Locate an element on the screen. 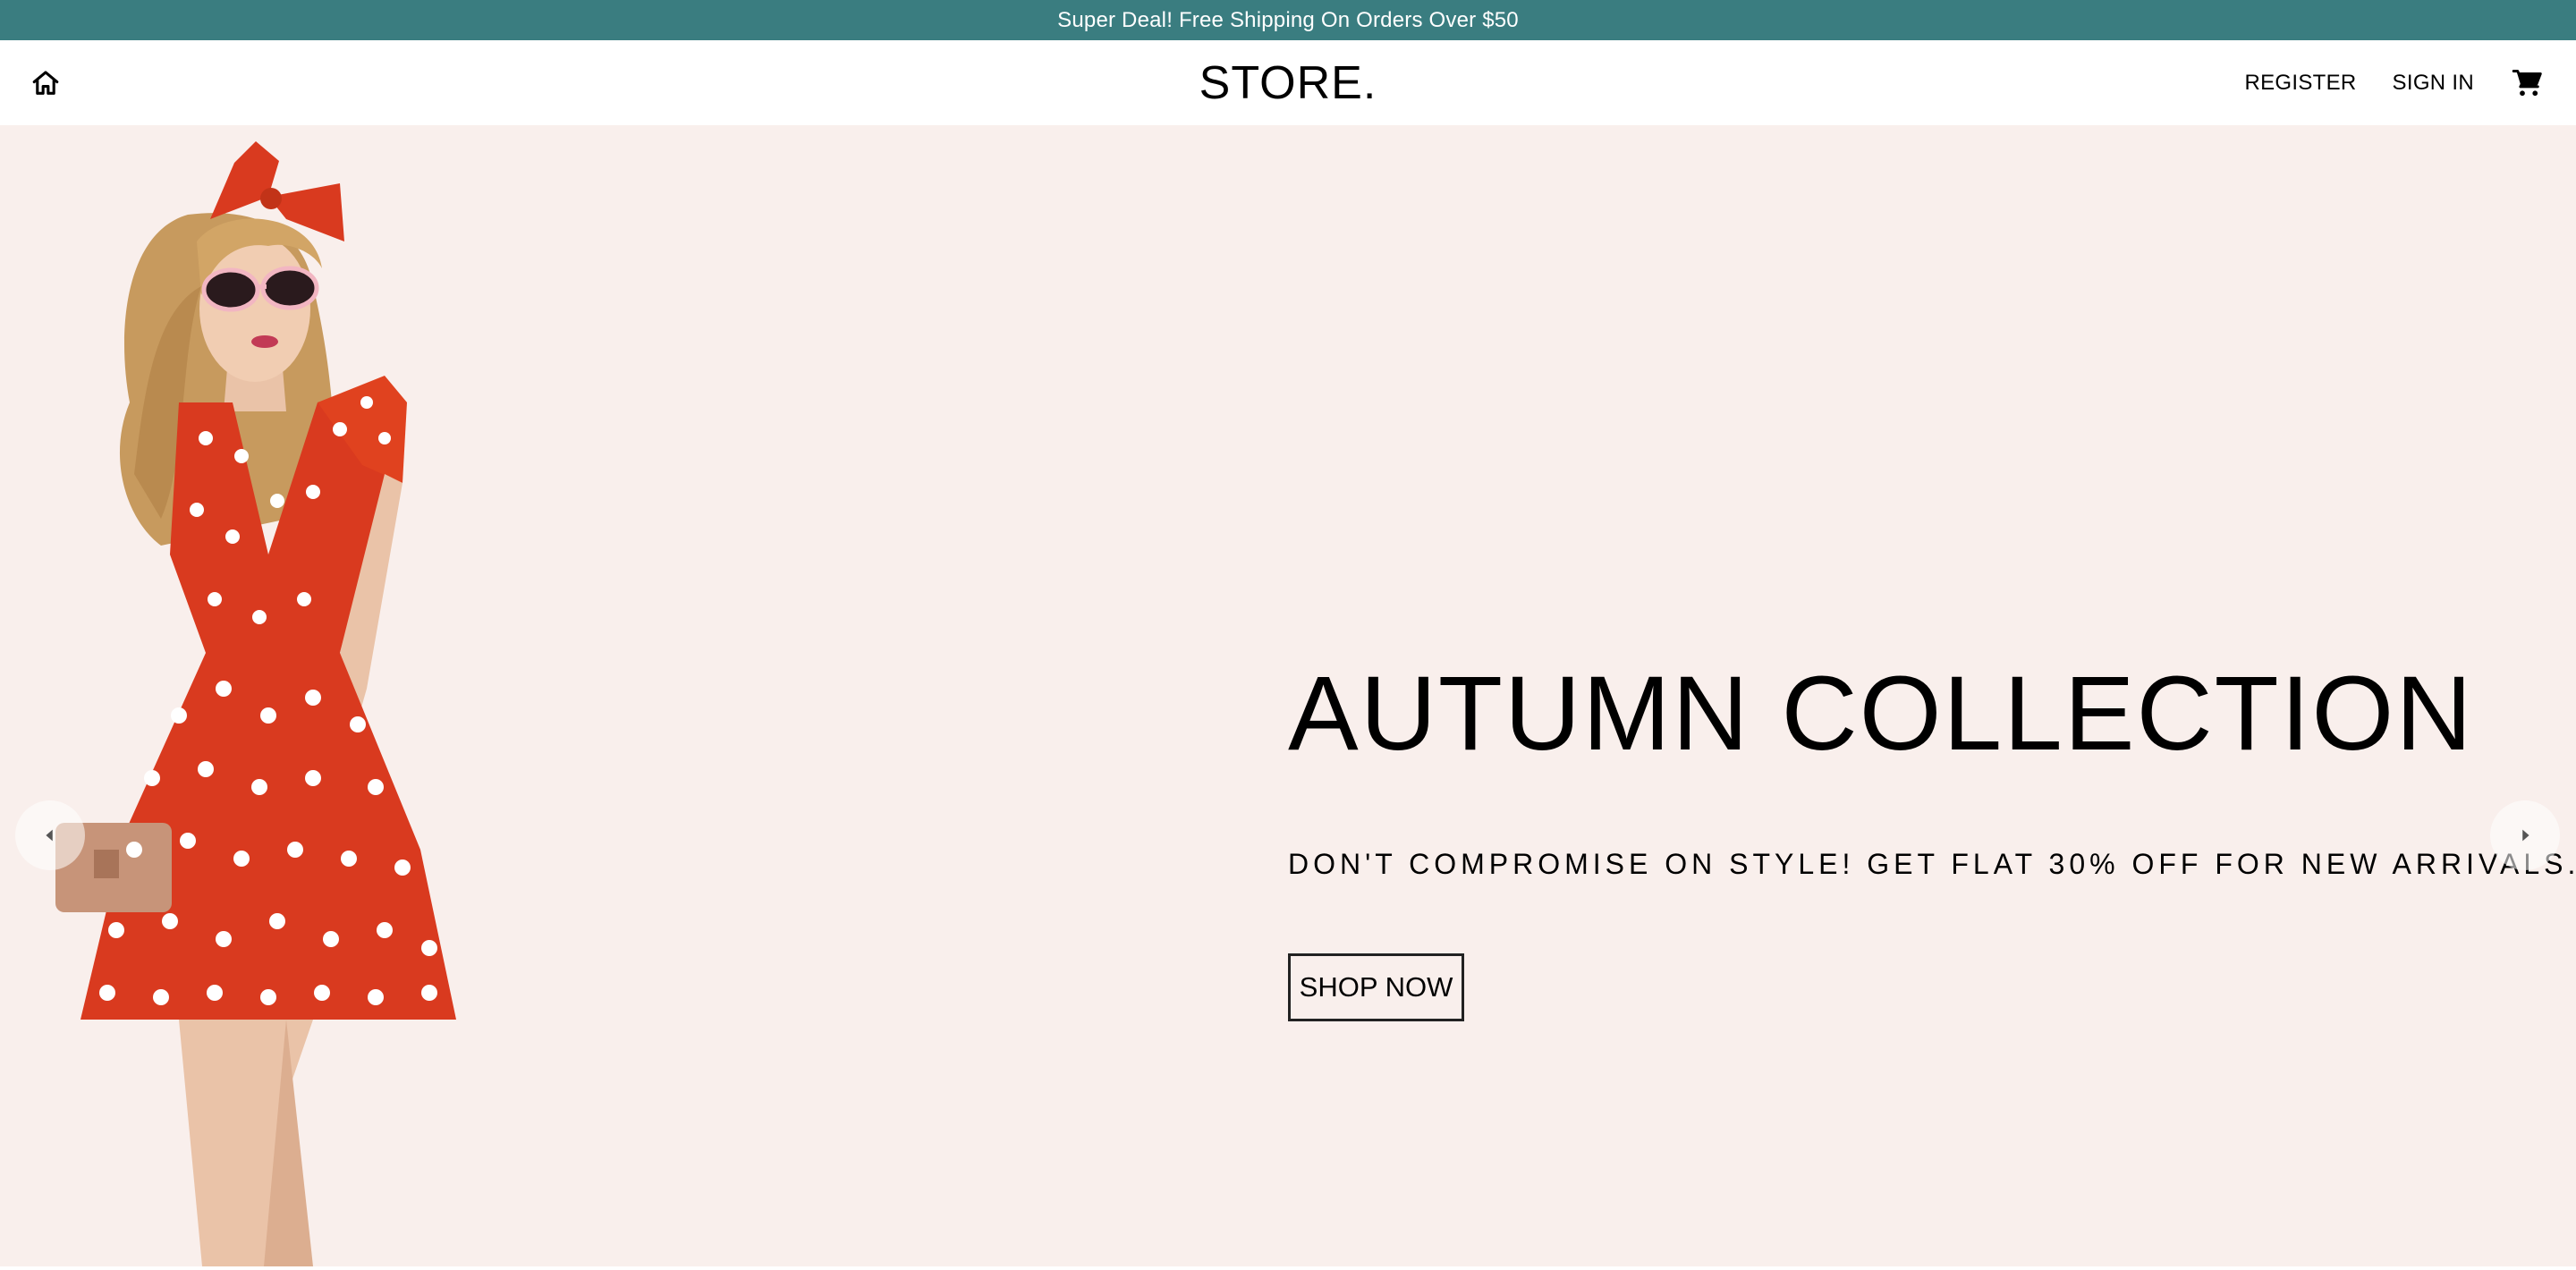  arrow-left-icon is located at coordinates (49, 835).